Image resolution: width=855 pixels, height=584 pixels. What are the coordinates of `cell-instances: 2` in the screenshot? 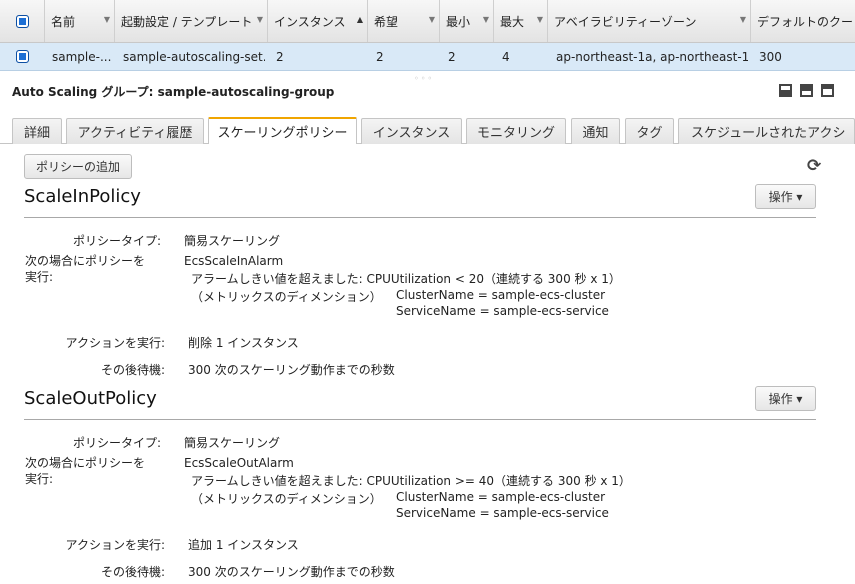 It's located at (280, 56).